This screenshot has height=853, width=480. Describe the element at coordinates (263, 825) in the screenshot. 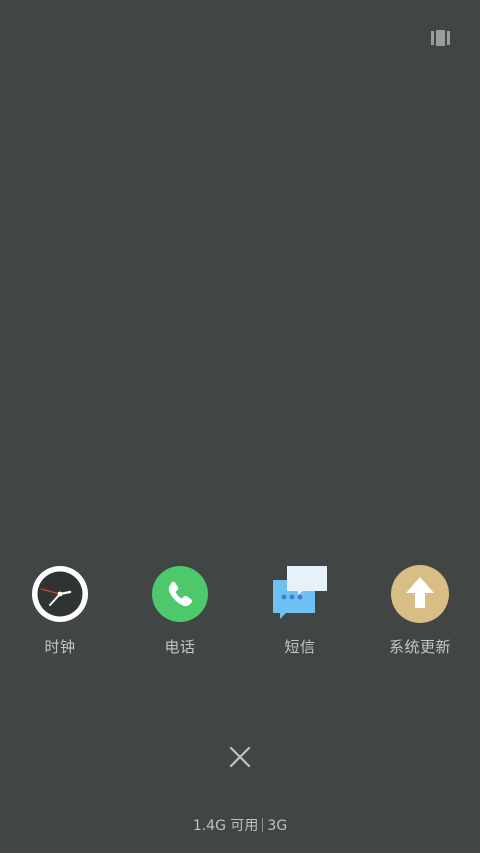

I see `status-divider` at that location.